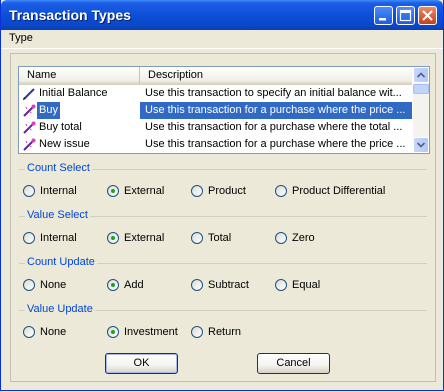  What do you see at coordinates (21, 38) in the screenshot?
I see `menu-type: Type` at bounding box center [21, 38].